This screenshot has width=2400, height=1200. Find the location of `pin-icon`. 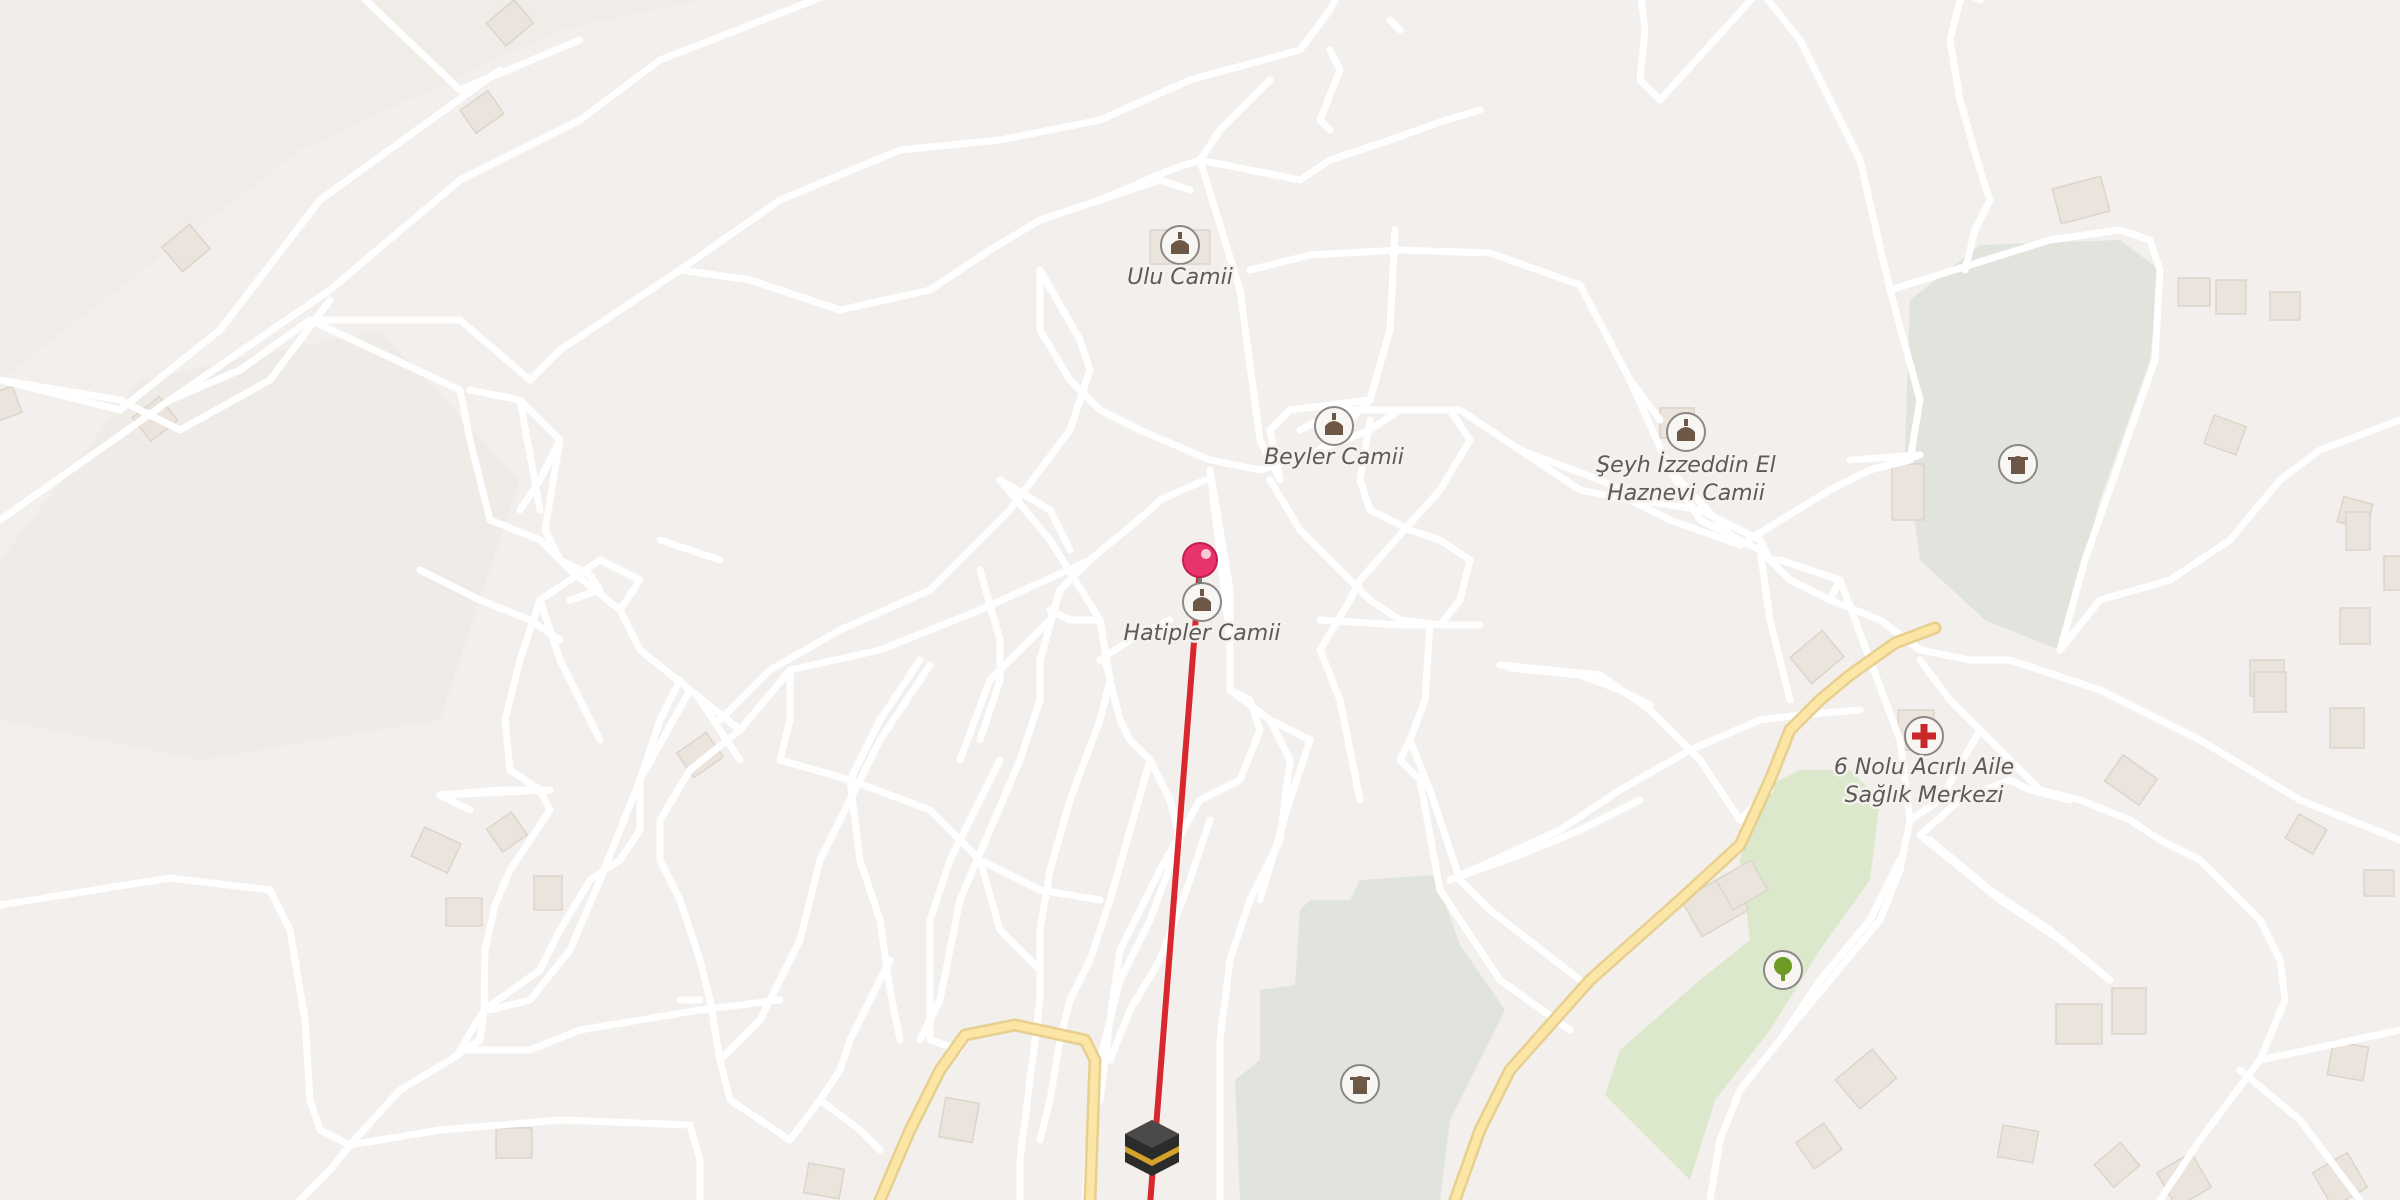

pin-icon is located at coordinates (1200, 563).